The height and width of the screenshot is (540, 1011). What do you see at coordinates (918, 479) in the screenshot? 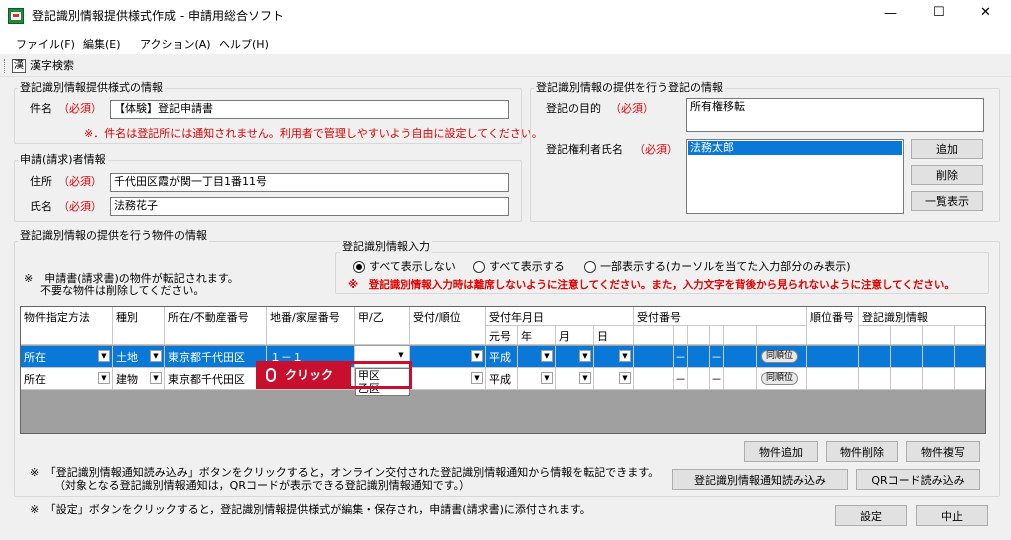
I see `read-qr-button: QRコード読み込み` at bounding box center [918, 479].